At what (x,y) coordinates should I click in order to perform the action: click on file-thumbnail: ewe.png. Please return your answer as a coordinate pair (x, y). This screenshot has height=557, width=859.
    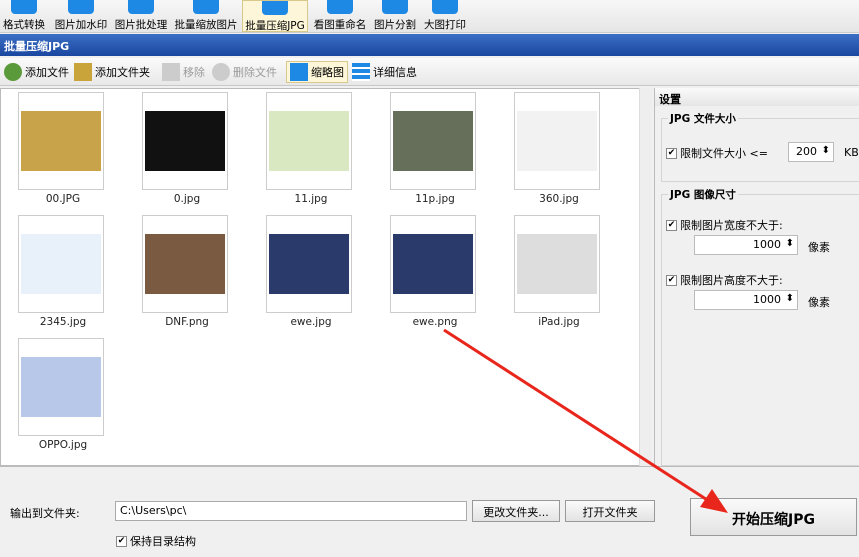
    Looking at the image, I should click on (435, 271).